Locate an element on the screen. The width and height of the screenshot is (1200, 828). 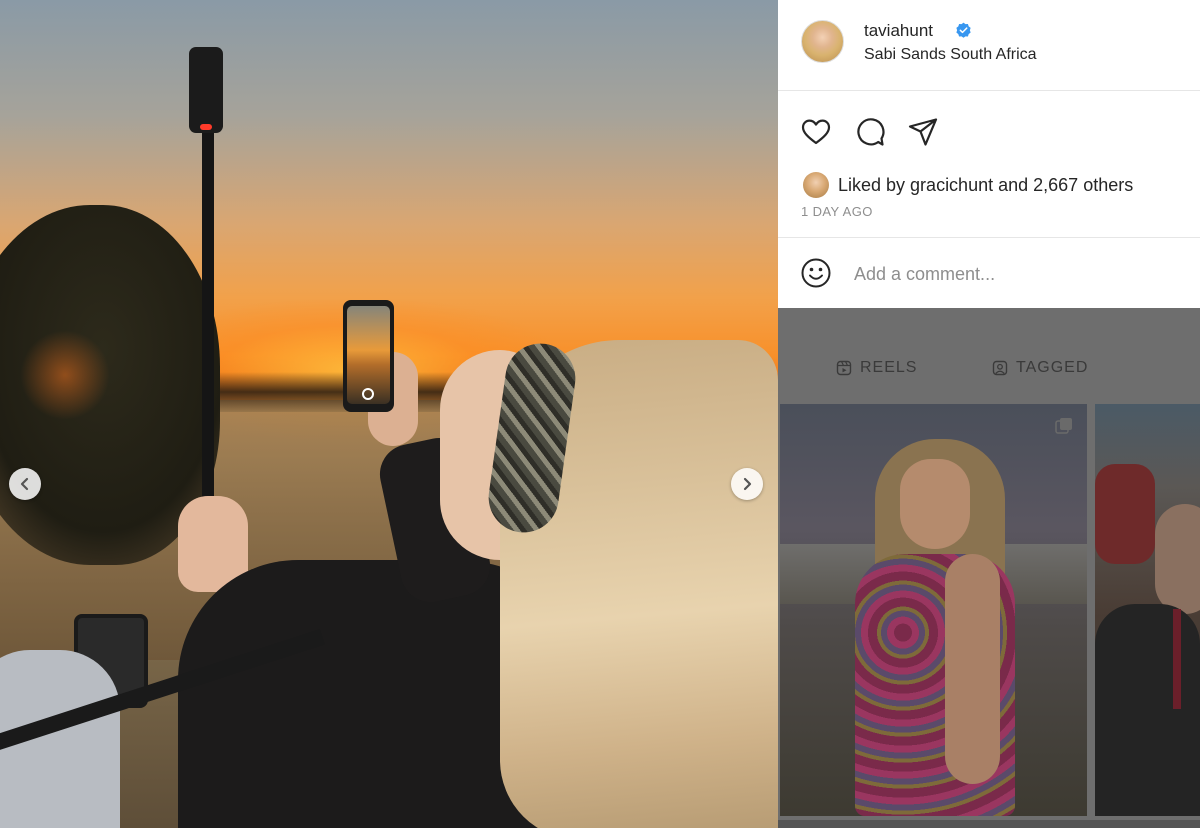
camera-record-light is located at coordinates (206, 127).